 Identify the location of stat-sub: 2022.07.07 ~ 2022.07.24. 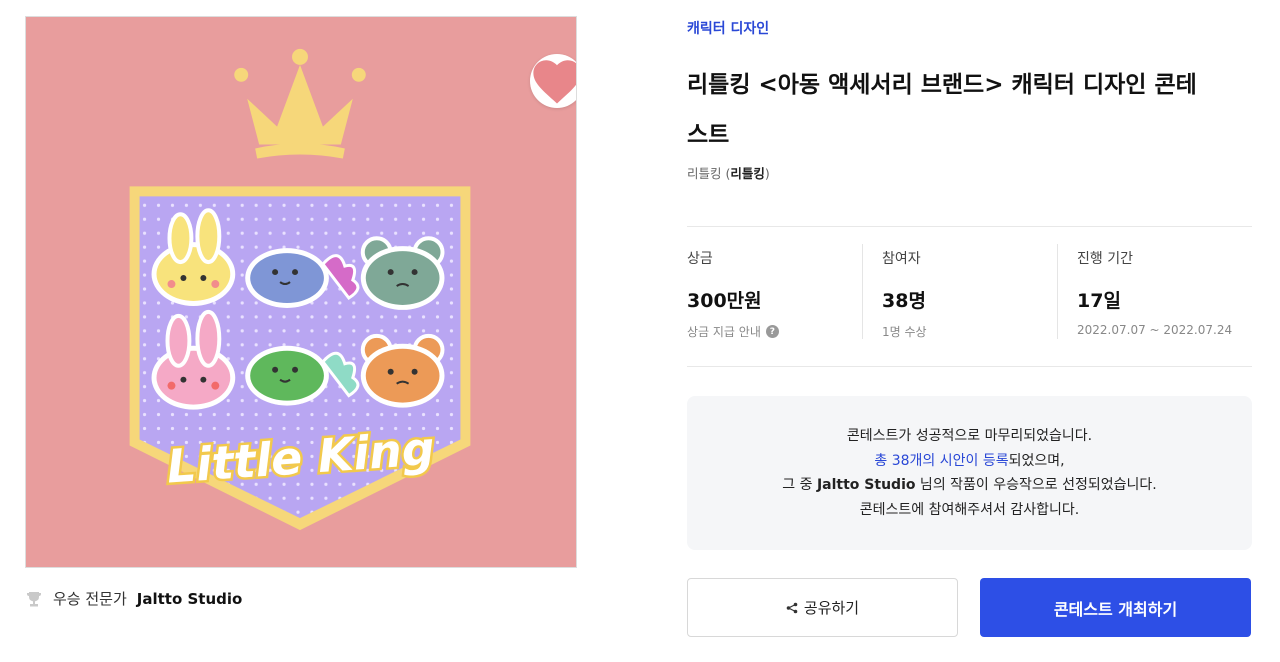
(1155, 330).